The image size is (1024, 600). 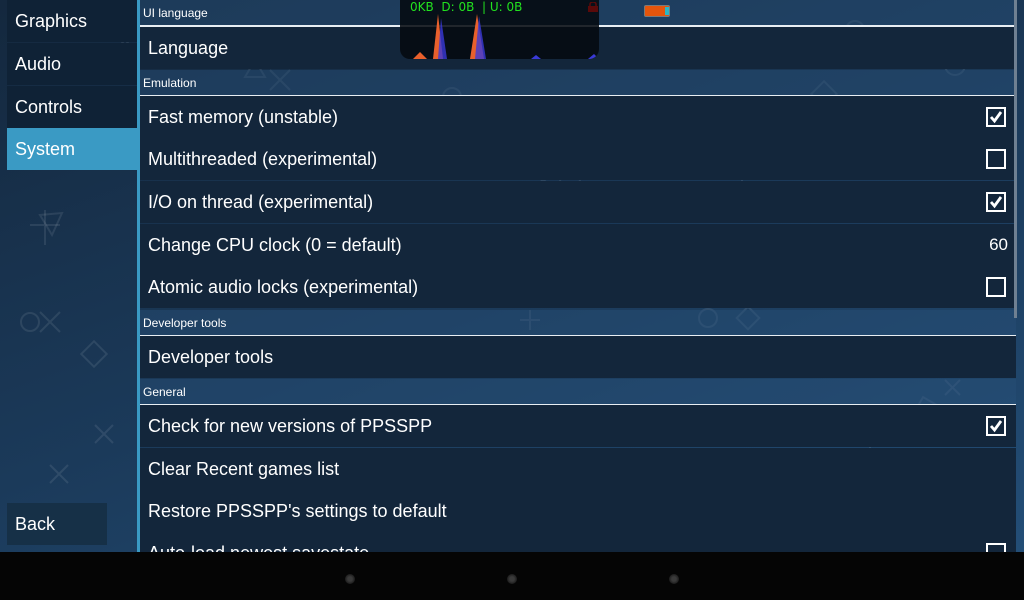 What do you see at coordinates (578, 542) in the screenshot?
I see `setting-auto-load-savestate: Auto-load newest savestate` at bounding box center [578, 542].